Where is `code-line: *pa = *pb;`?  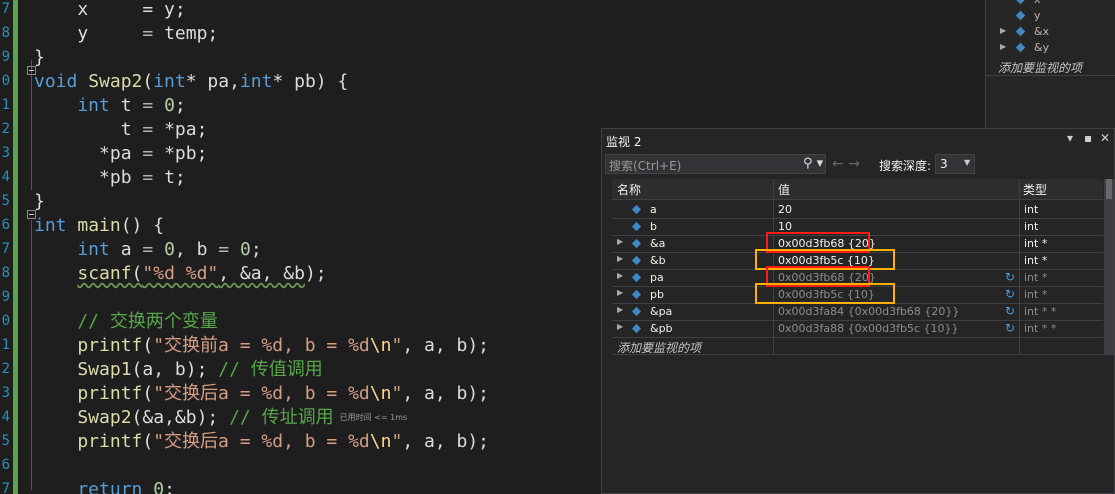 code-line: *pa = *pb; is located at coordinates (120, 154).